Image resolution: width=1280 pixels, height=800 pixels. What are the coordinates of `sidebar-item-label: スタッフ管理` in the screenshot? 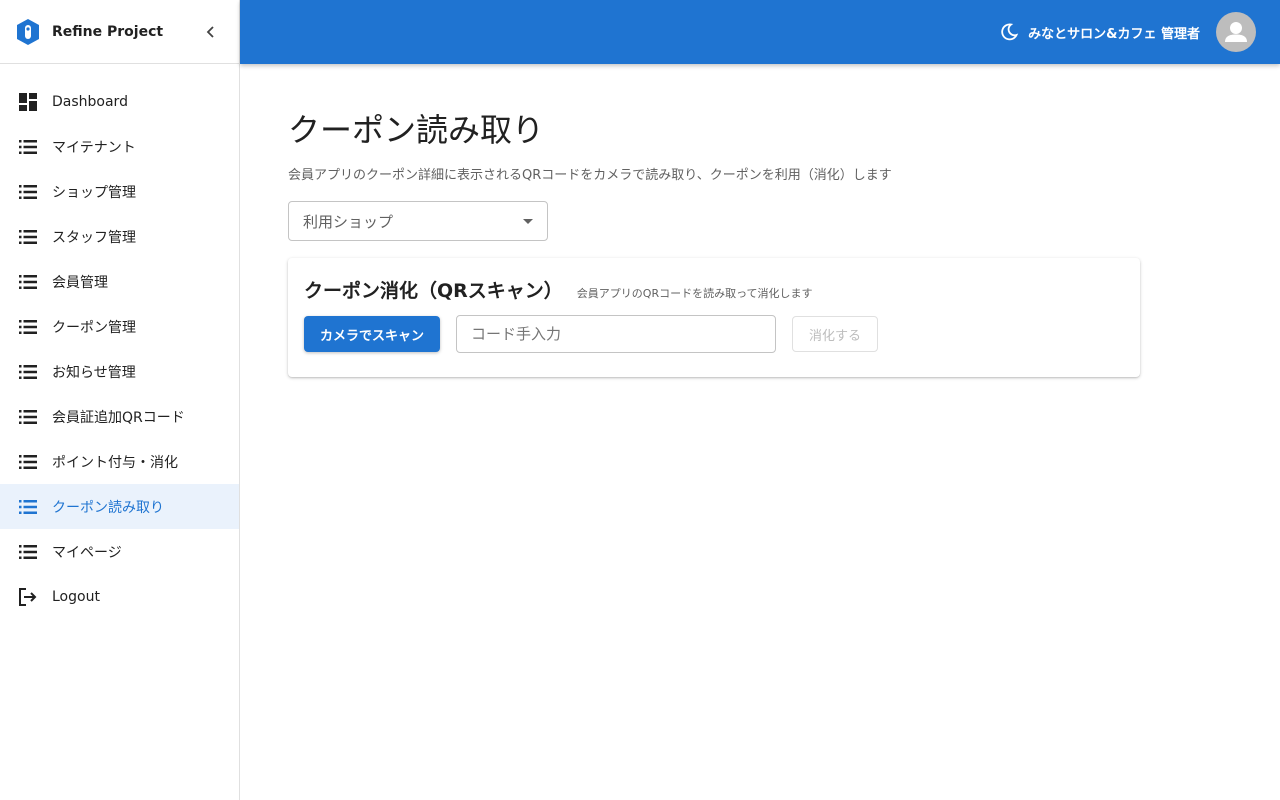 It's located at (94, 237).